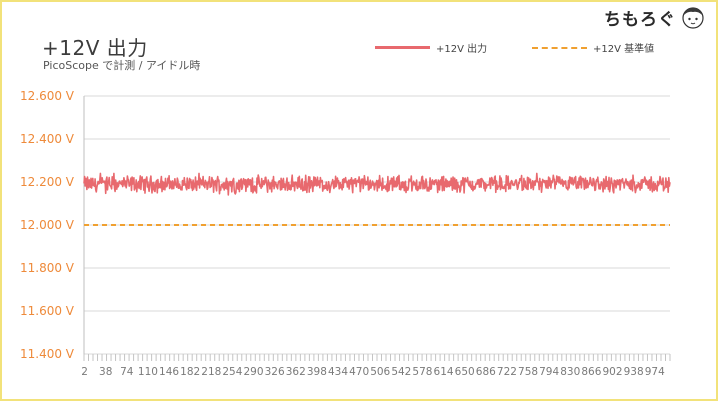 The image size is (718, 401). What do you see at coordinates (591, 372) in the screenshot?
I see `x-tick-label: 866` at bounding box center [591, 372].